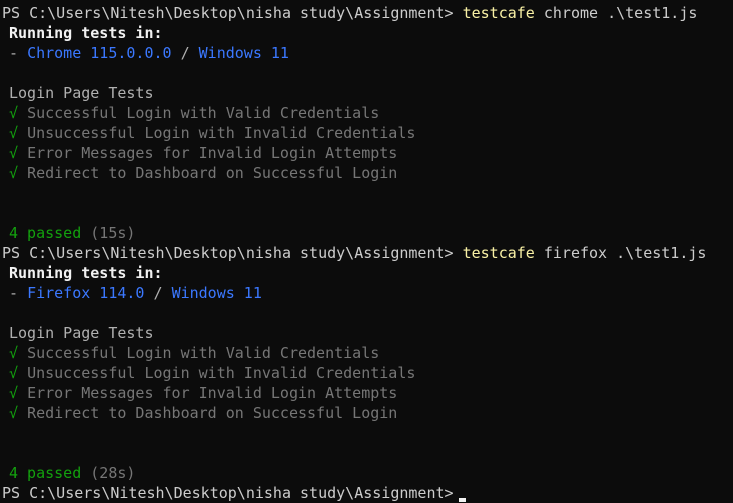 The height and width of the screenshot is (503, 733). I want to click on duration: (28s), so click(113, 473).